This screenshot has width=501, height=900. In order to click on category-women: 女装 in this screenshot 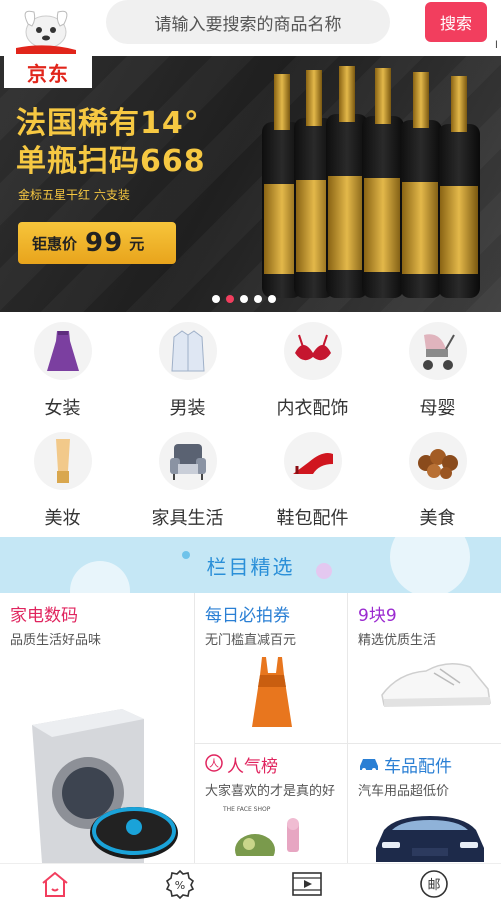, I will do `click(62, 367)`.